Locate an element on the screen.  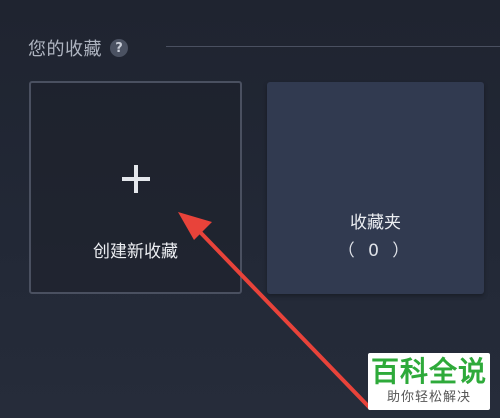
help-icon: ? is located at coordinates (119, 48).